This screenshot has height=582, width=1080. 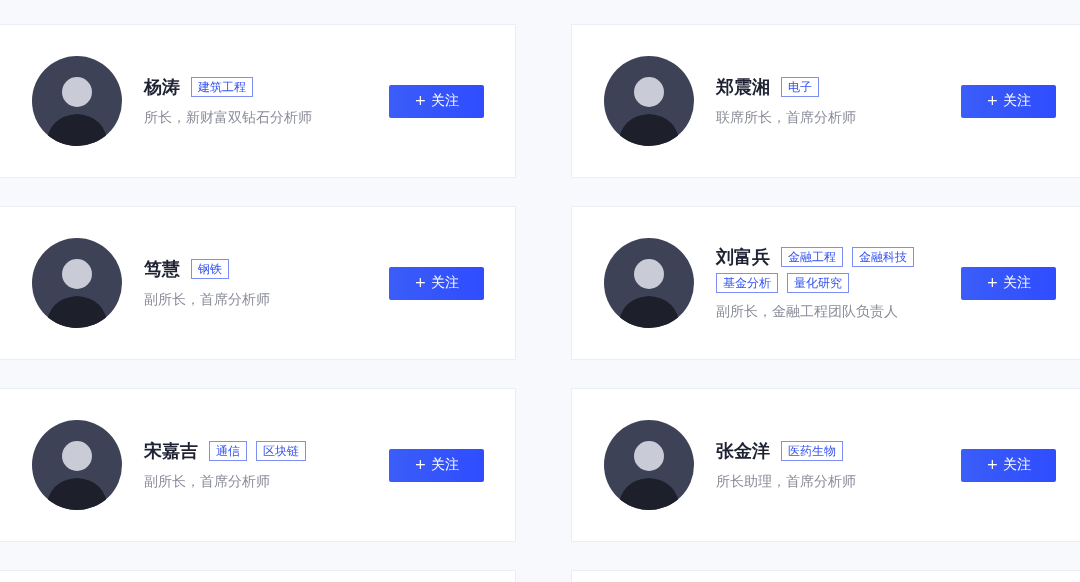 What do you see at coordinates (786, 118) in the screenshot?
I see `analyst-title: 联席所长，首席分析师` at bounding box center [786, 118].